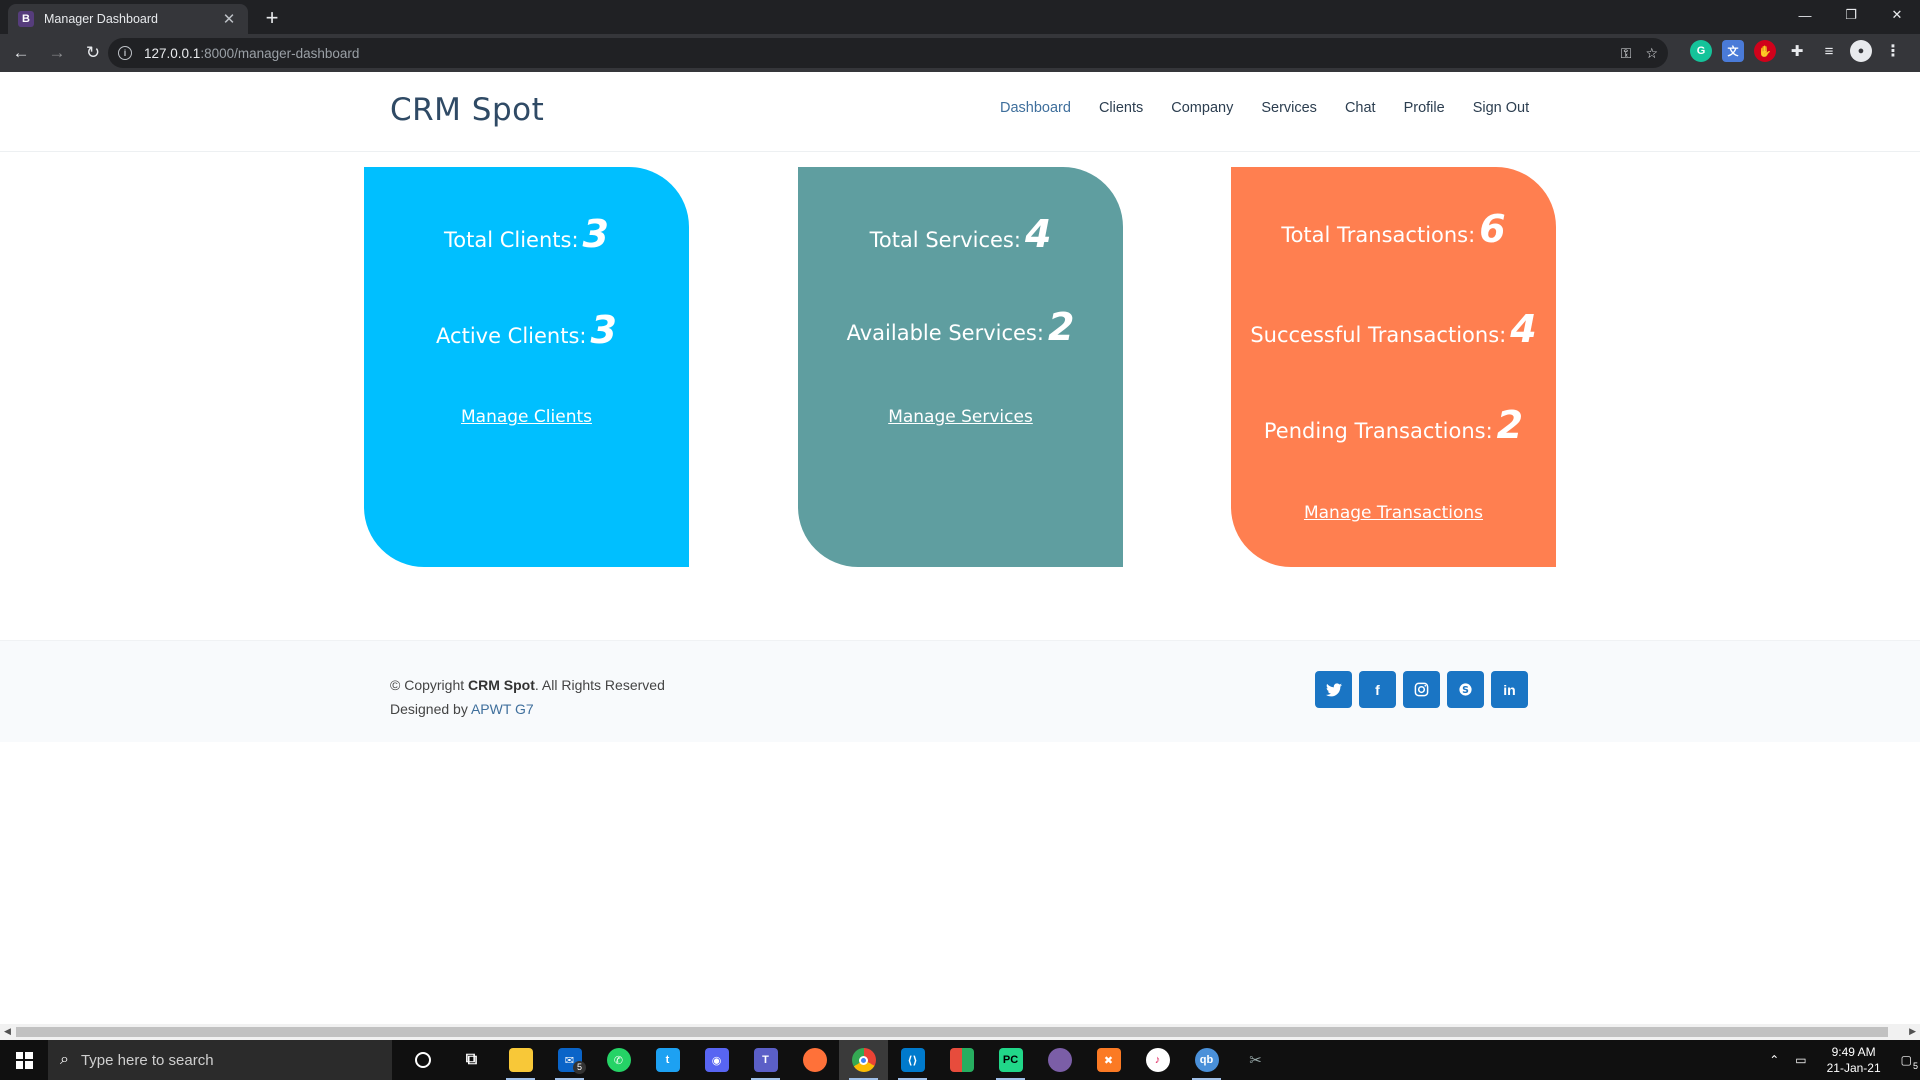 The height and width of the screenshot is (1080, 1920). Describe the element at coordinates (1255, 1060) in the screenshot. I see `snipping-tool-icon: ✂` at that location.